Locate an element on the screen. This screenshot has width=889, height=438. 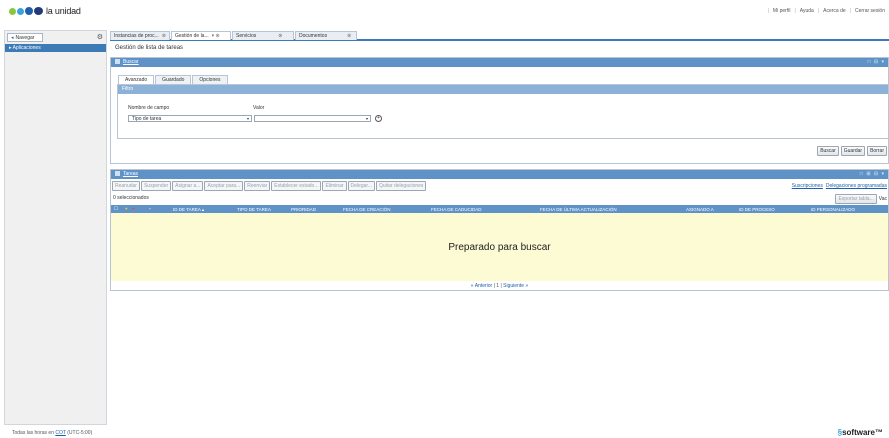
logo-dots-icon is located at coordinates (26, 11).